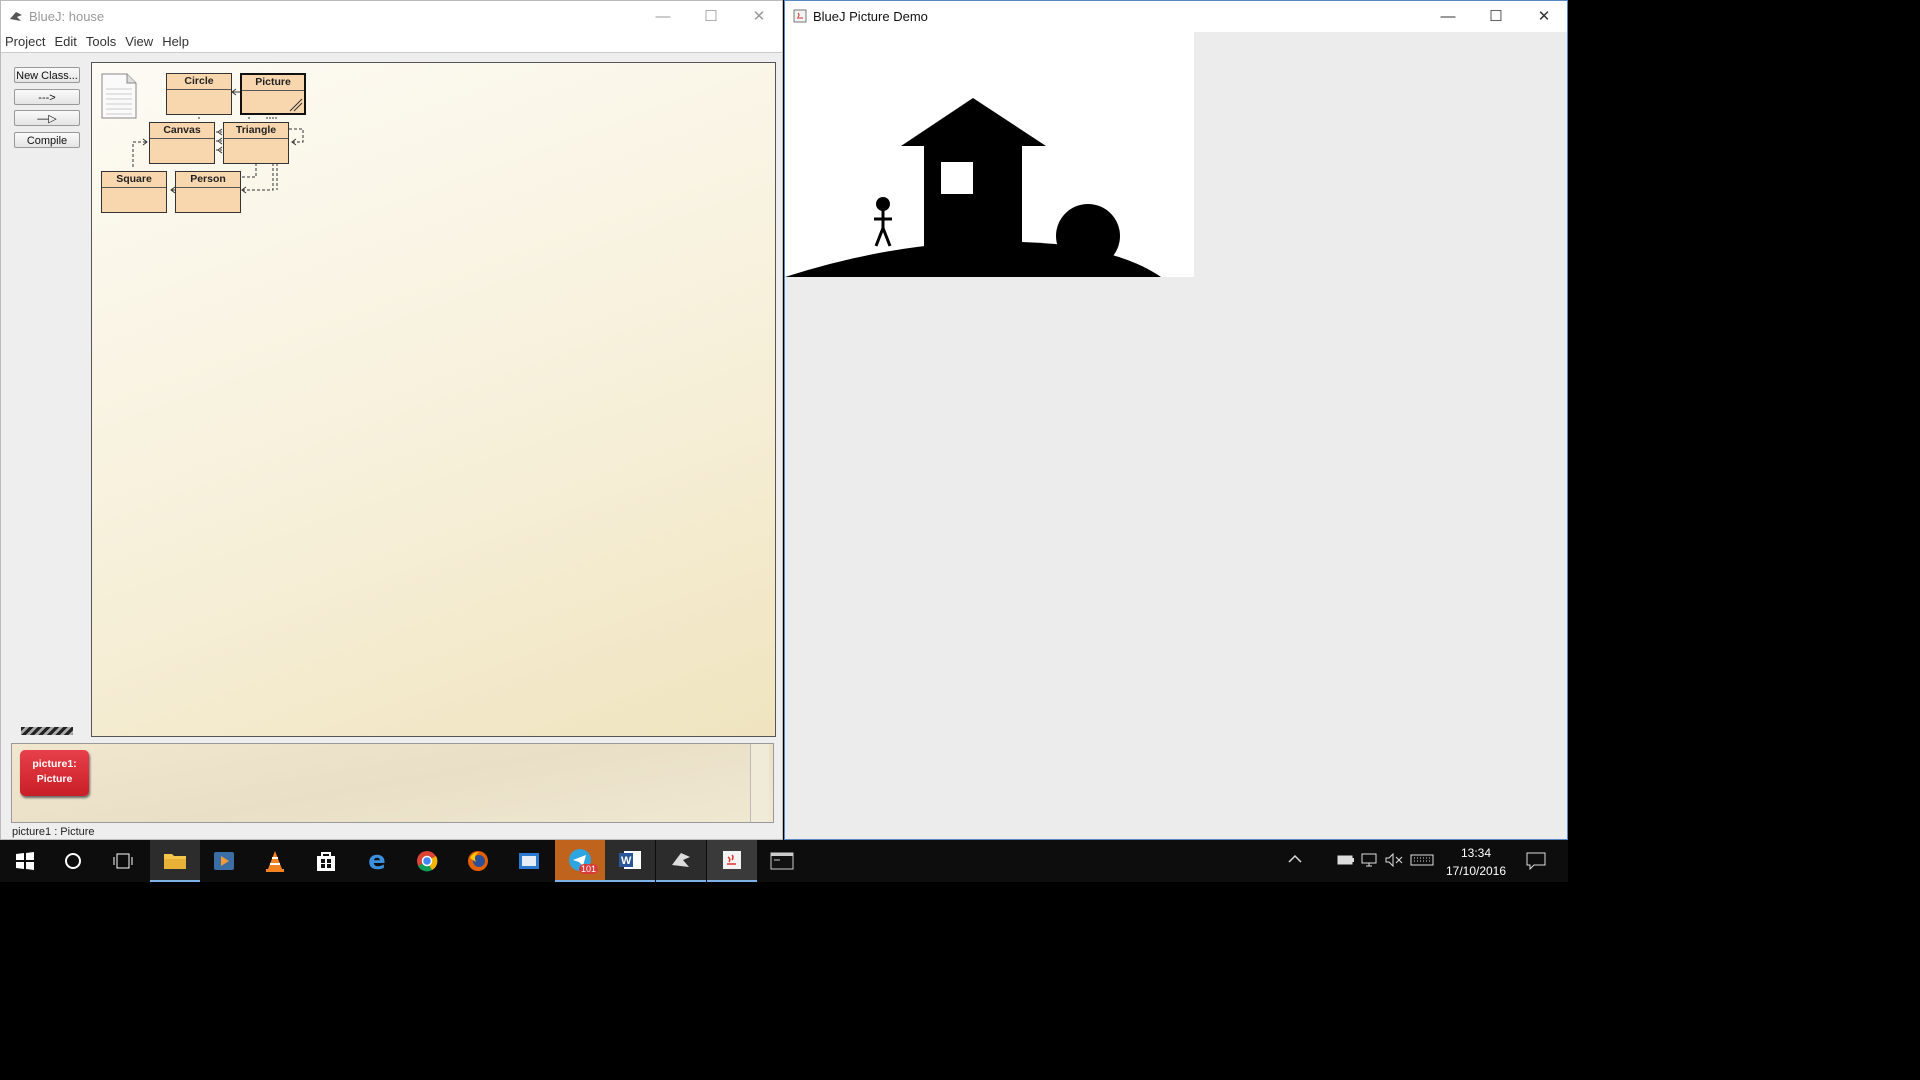 The width and height of the screenshot is (1920, 1080). Describe the element at coordinates (800, 16) in the screenshot. I see `java-app-icon` at that location.